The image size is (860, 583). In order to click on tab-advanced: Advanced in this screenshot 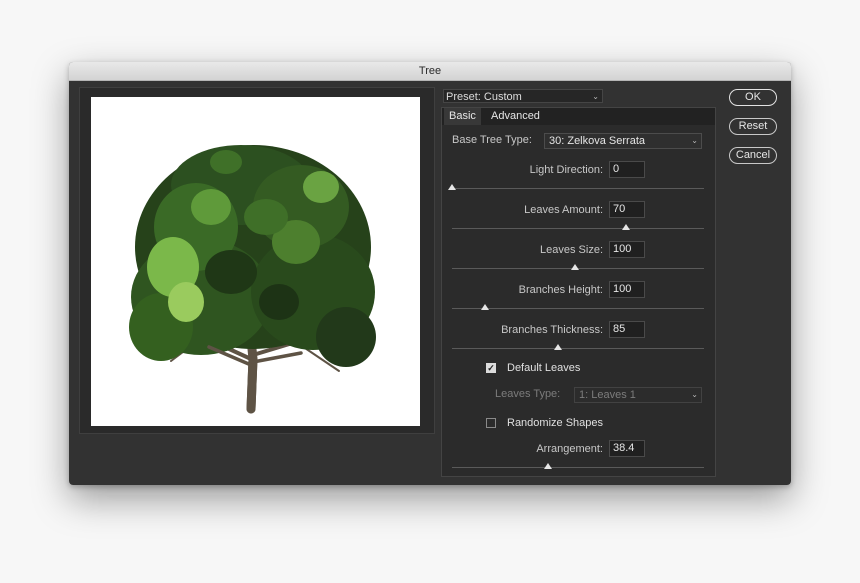, I will do `click(515, 116)`.